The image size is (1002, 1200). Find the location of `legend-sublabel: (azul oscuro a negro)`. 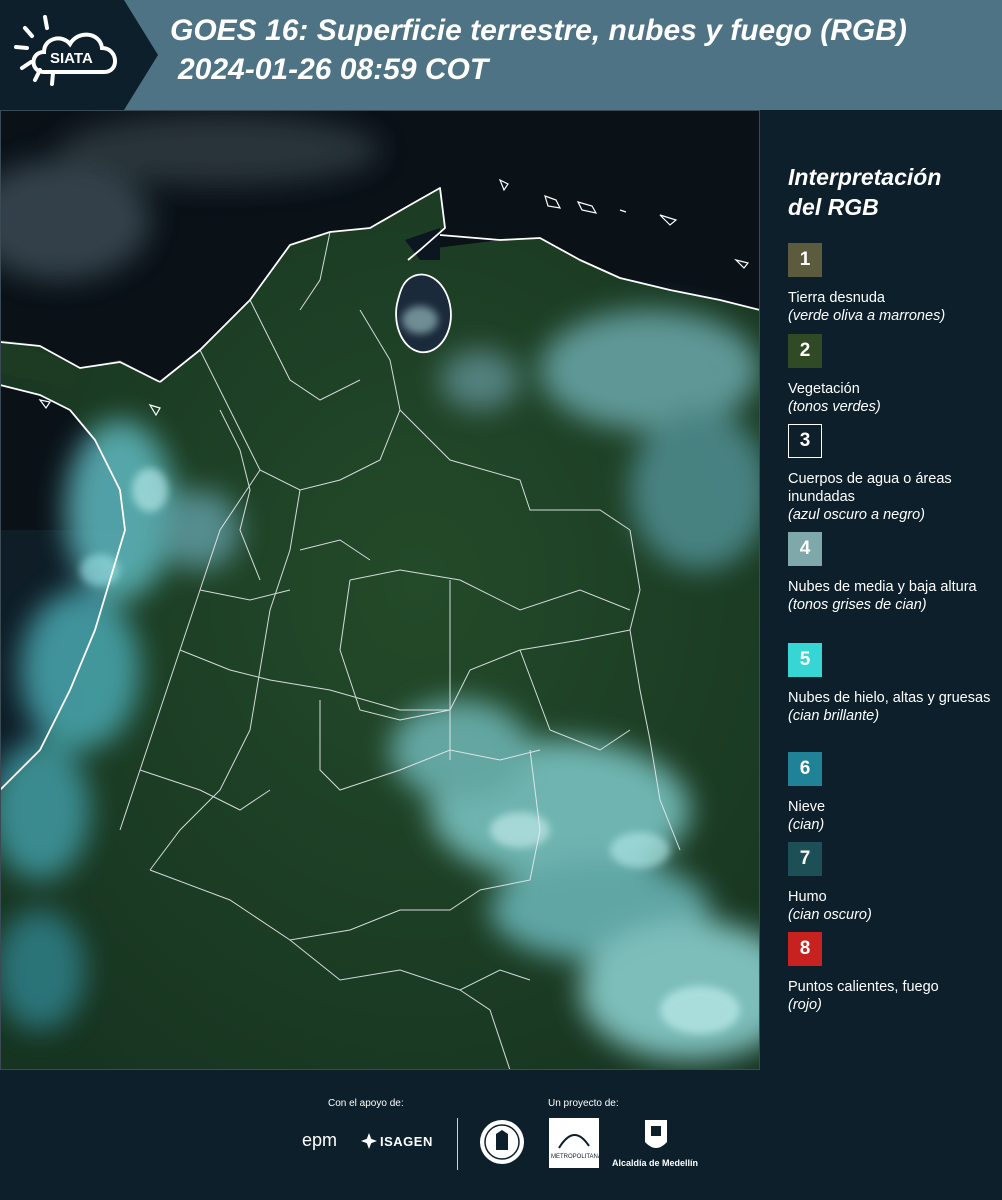

legend-sublabel: (azul oscuro a negro) is located at coordinates (857, 515).